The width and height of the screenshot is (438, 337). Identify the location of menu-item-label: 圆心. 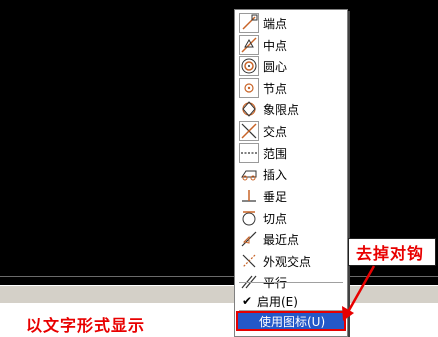
(275, 66).